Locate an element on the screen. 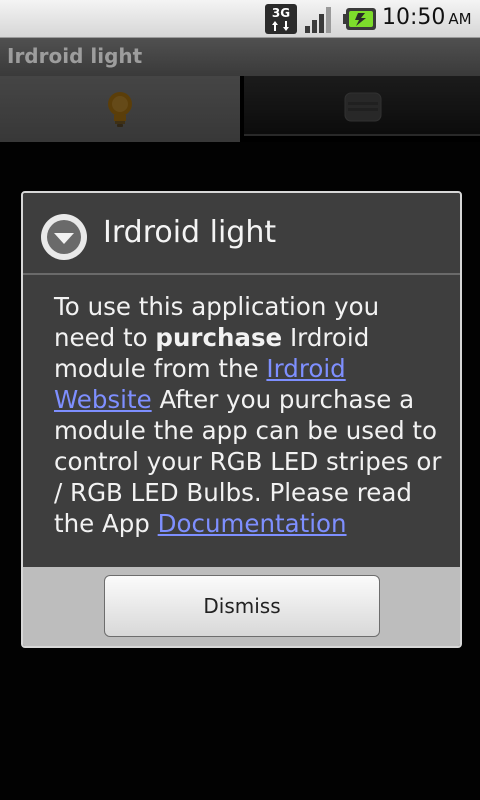 Image resolution: width=480 pixels, height=800 pixels. 3g-data-icon: 3G is located at coordinates (281, 19).